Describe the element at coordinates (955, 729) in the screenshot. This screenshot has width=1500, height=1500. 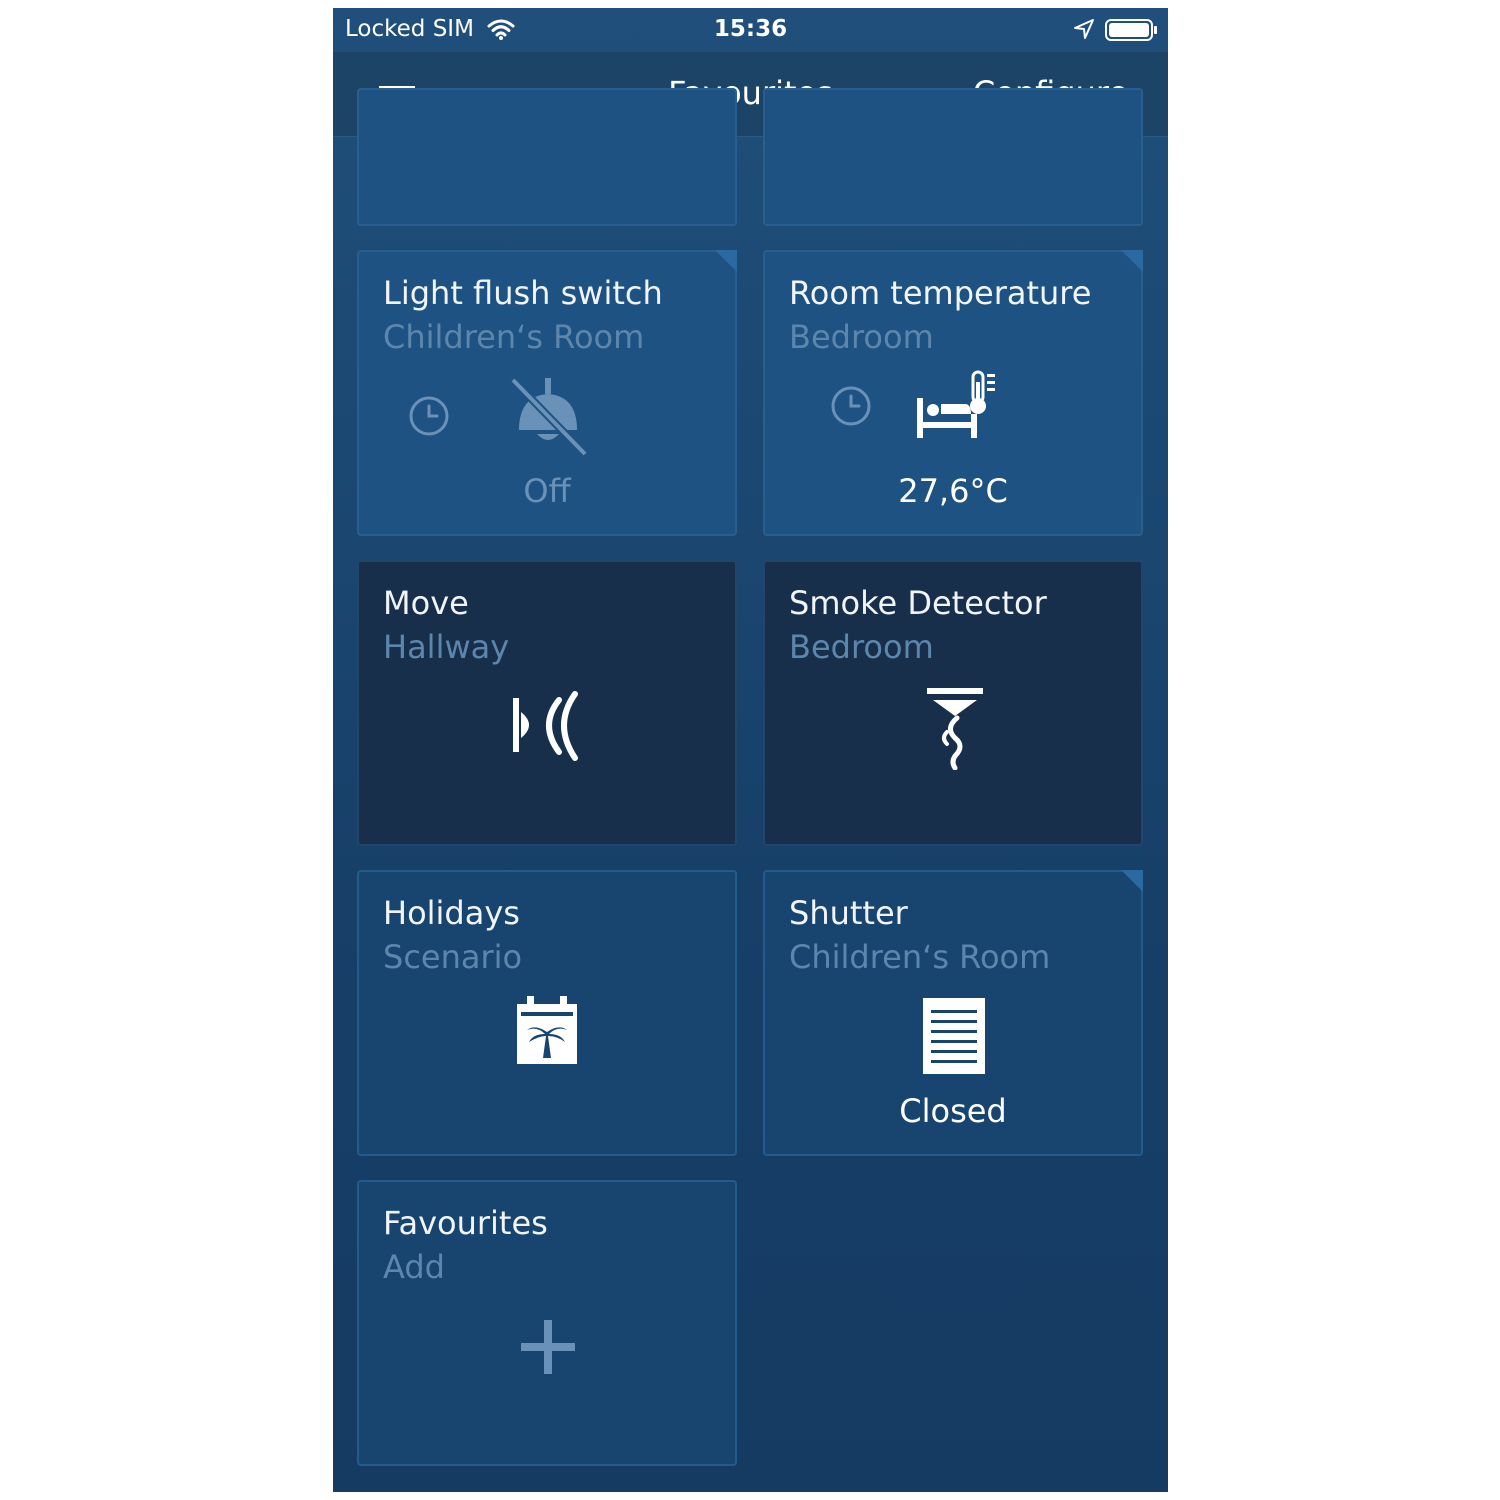
I see `smoke-detector-icon` at that location.